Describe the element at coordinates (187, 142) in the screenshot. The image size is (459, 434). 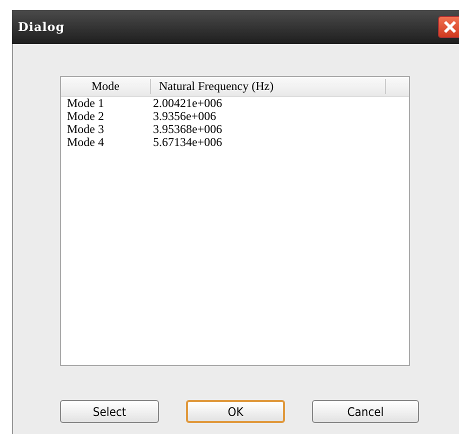
I see `table-cell-text: 5.67134e+006` at that location.